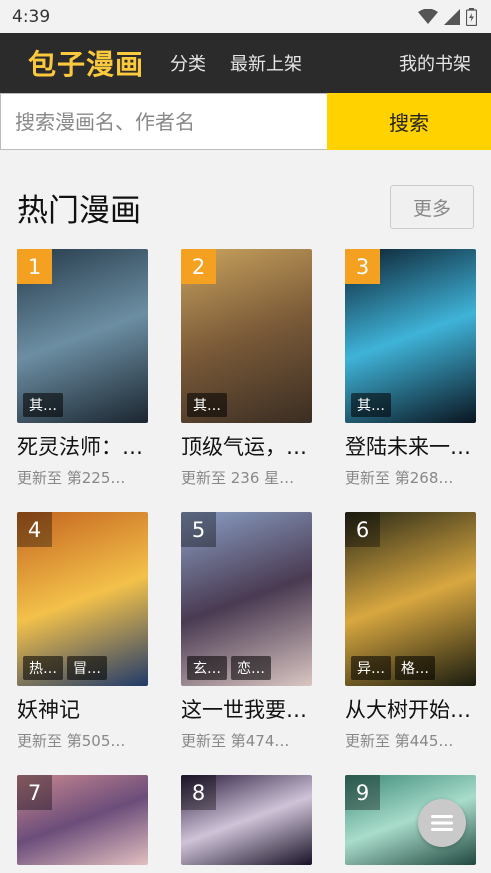  I want to click on battery-icon, so click(471, 16).